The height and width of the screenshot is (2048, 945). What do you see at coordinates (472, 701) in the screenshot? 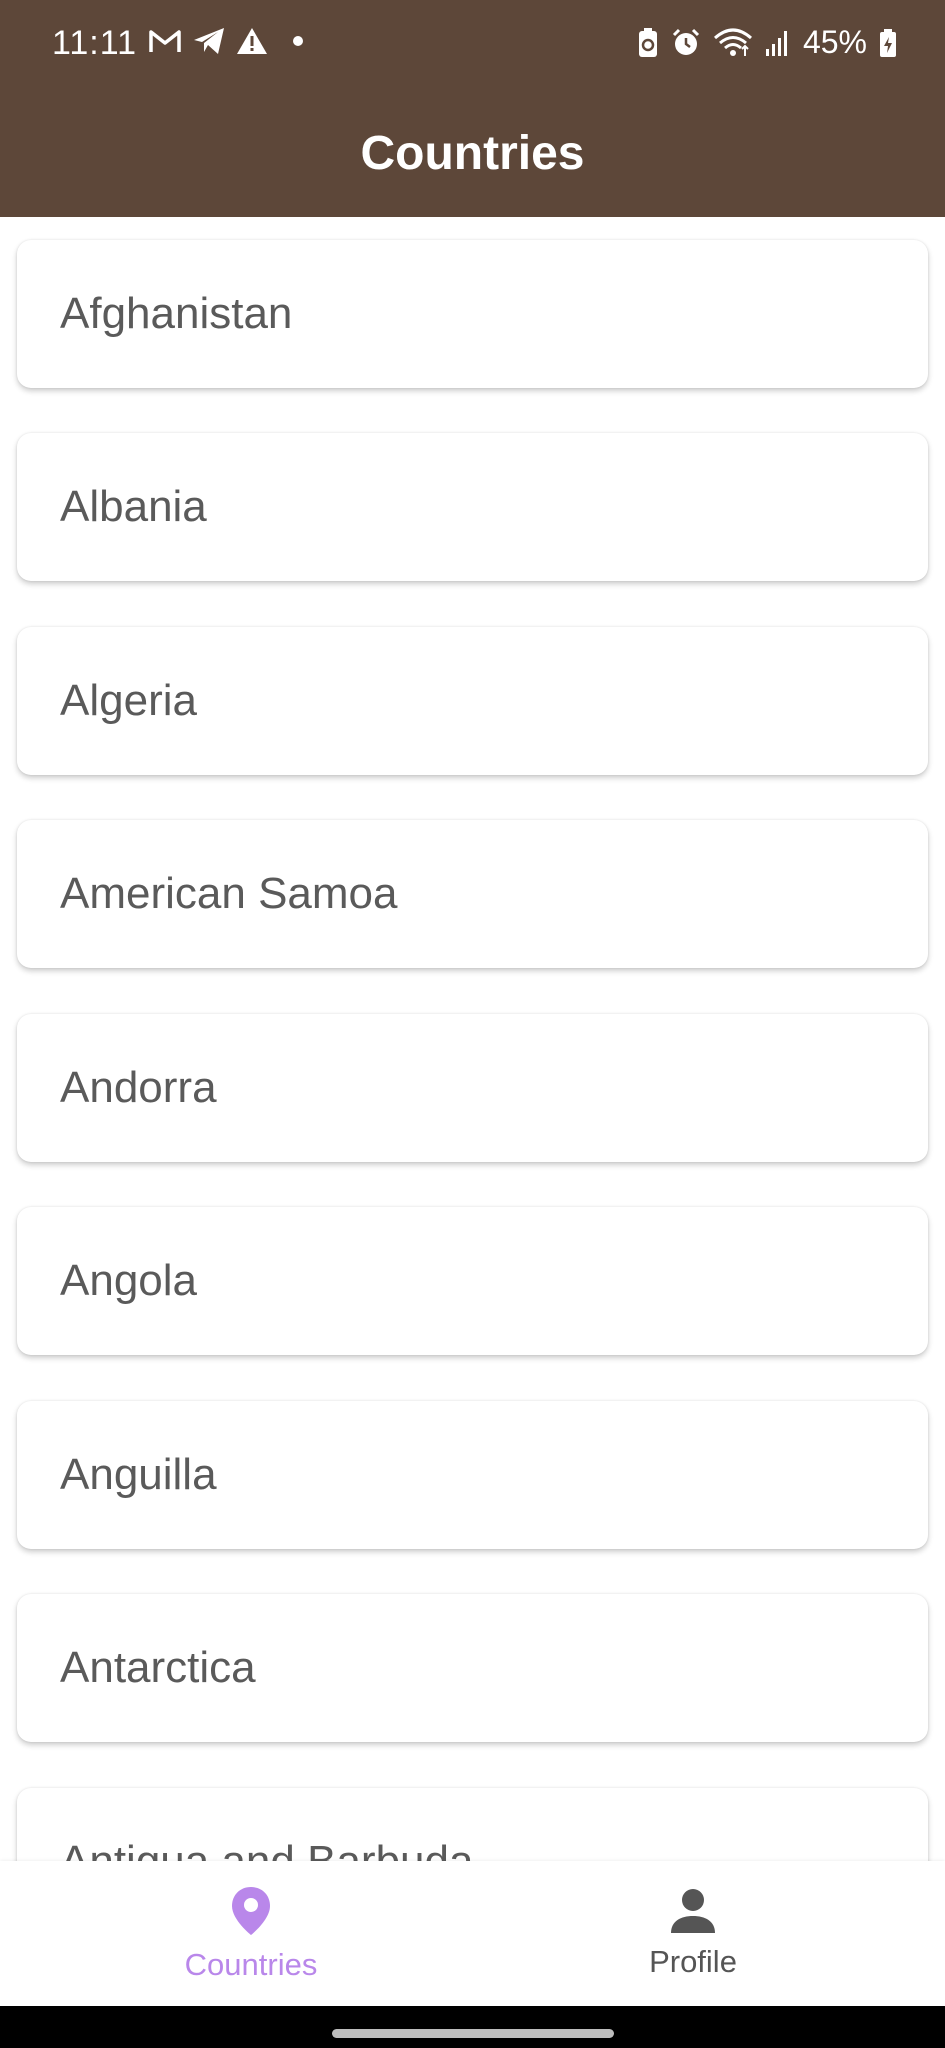
I see `country-item-algeria: Algeria` at bounding box center [472, 701].